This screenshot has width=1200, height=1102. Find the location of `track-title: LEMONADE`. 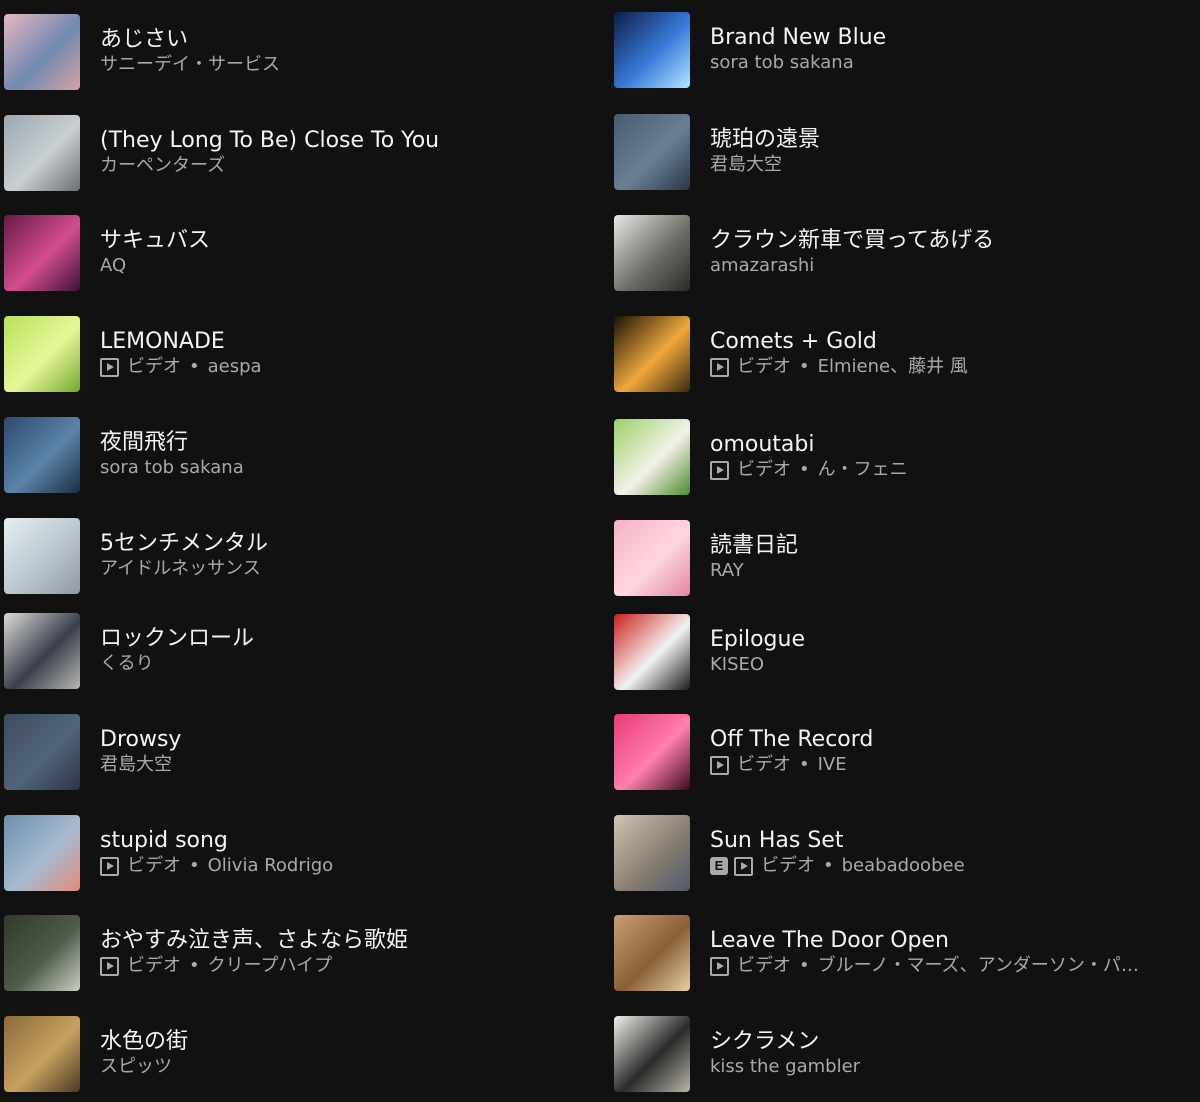

track-title: LEMONADE is located at coordinates (162, 341).